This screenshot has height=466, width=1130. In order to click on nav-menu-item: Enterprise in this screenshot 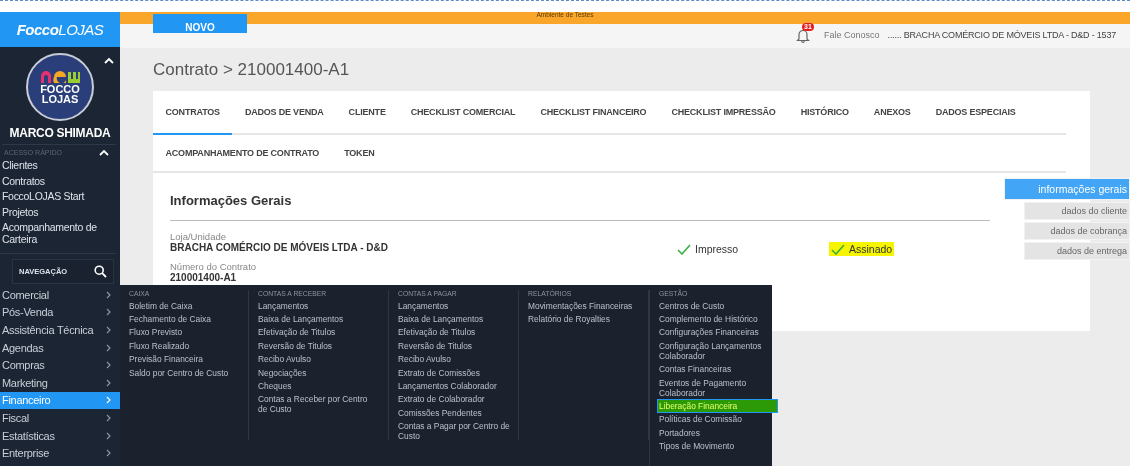, I will do `click(60, 453)`.